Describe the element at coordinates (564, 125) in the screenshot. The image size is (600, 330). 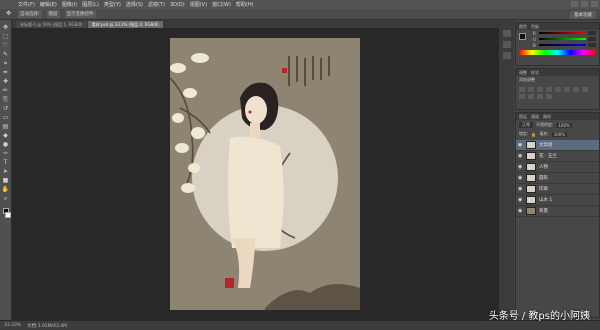
I see `opacity-input: 100%` at that location.